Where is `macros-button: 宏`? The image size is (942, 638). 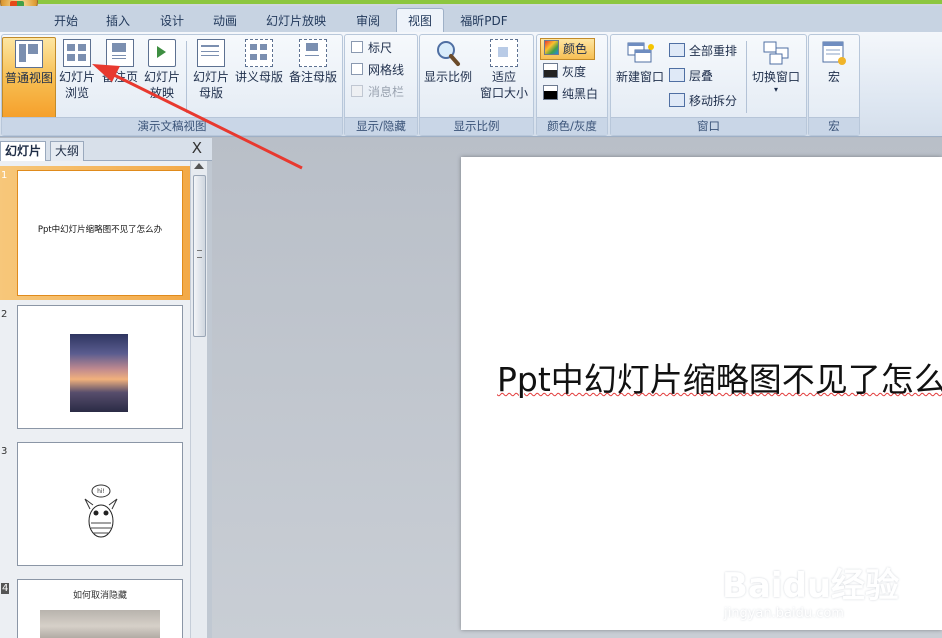 macros-button: 宏 is located at coordinates (834, 77).